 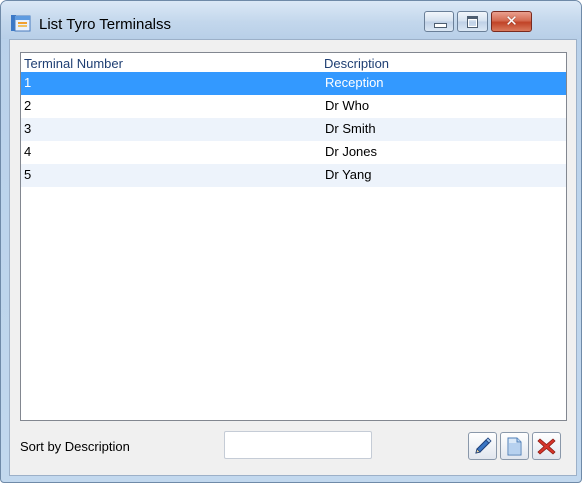 What do you see at coordinates (351, 151) in the screenshot?
I see `description-cell: Dr Jones` at bounding box center [351, 151].